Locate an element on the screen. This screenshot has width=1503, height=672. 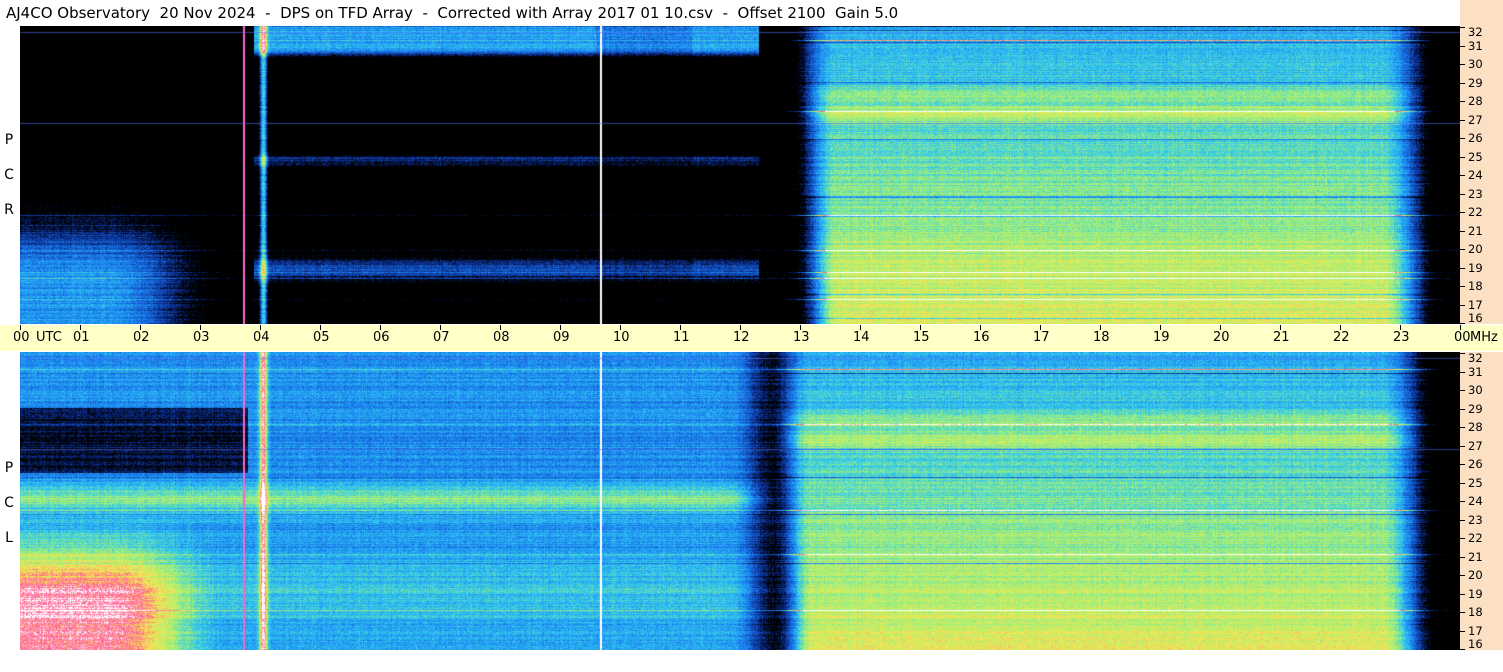
freq-tick-label: 16 is located at coordinates (1475, 317).